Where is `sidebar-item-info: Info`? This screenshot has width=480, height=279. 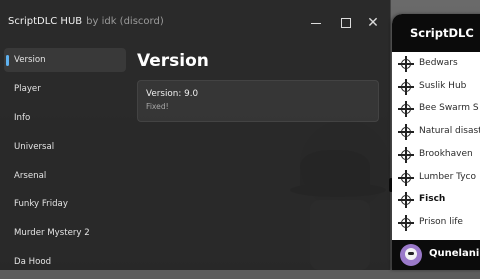
sidebar-item-info: Info is located at coordinates (65, 118).